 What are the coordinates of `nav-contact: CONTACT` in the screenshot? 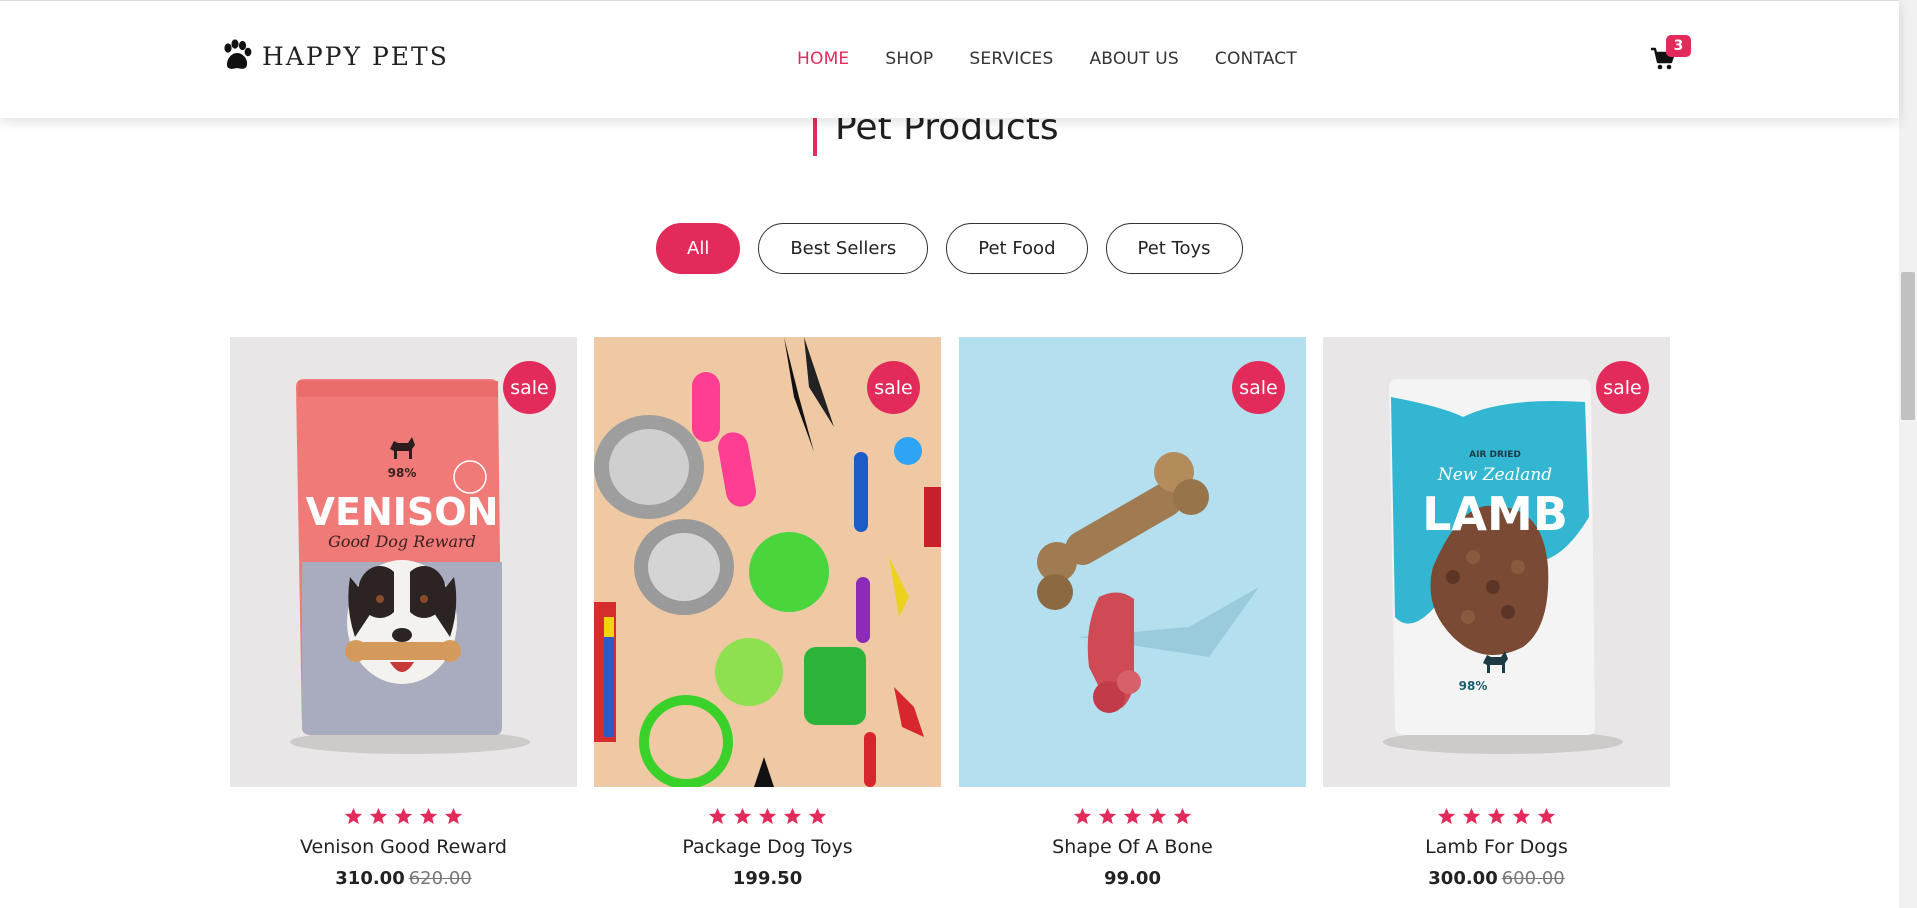 It's located at (1256, 59).